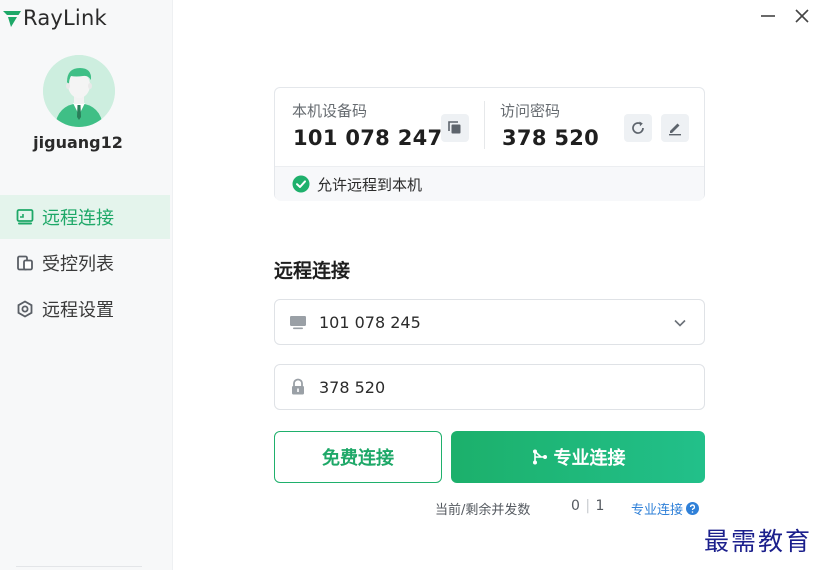 The height and width of the screenshot is (570, 825). Describe the element at coordinates (12, 19) in the screenshot. I see `raylink-logo-icon` at that location.